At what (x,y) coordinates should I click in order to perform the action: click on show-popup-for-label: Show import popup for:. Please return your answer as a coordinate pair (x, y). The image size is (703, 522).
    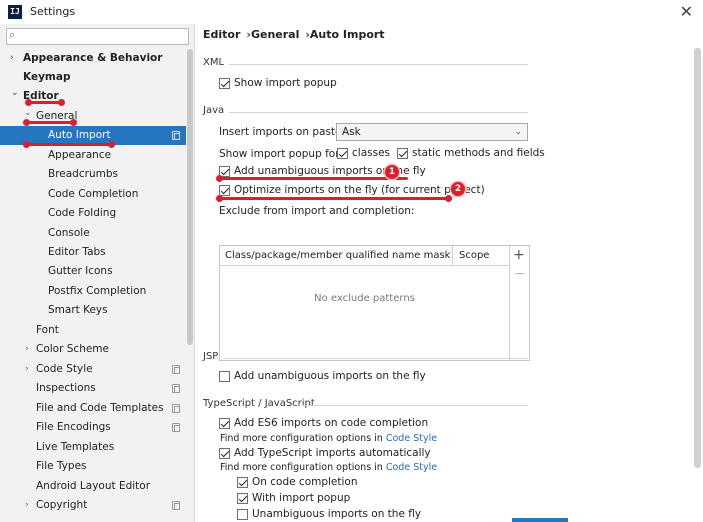
    Looking at the image, I should click on (281, 154).